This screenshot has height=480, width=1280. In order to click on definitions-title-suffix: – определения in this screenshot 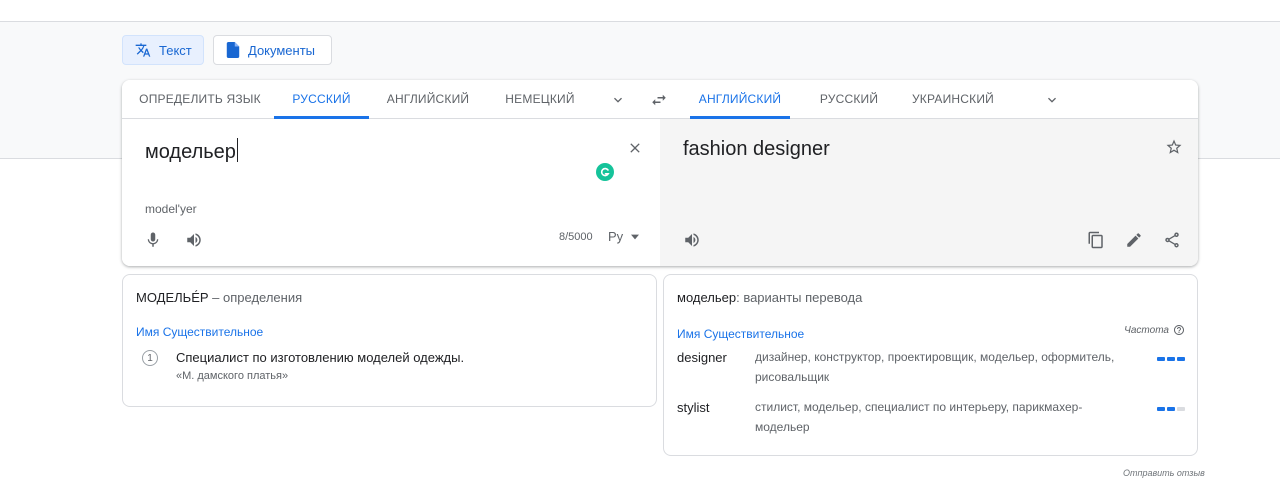, I will do `click(255, 297)`.